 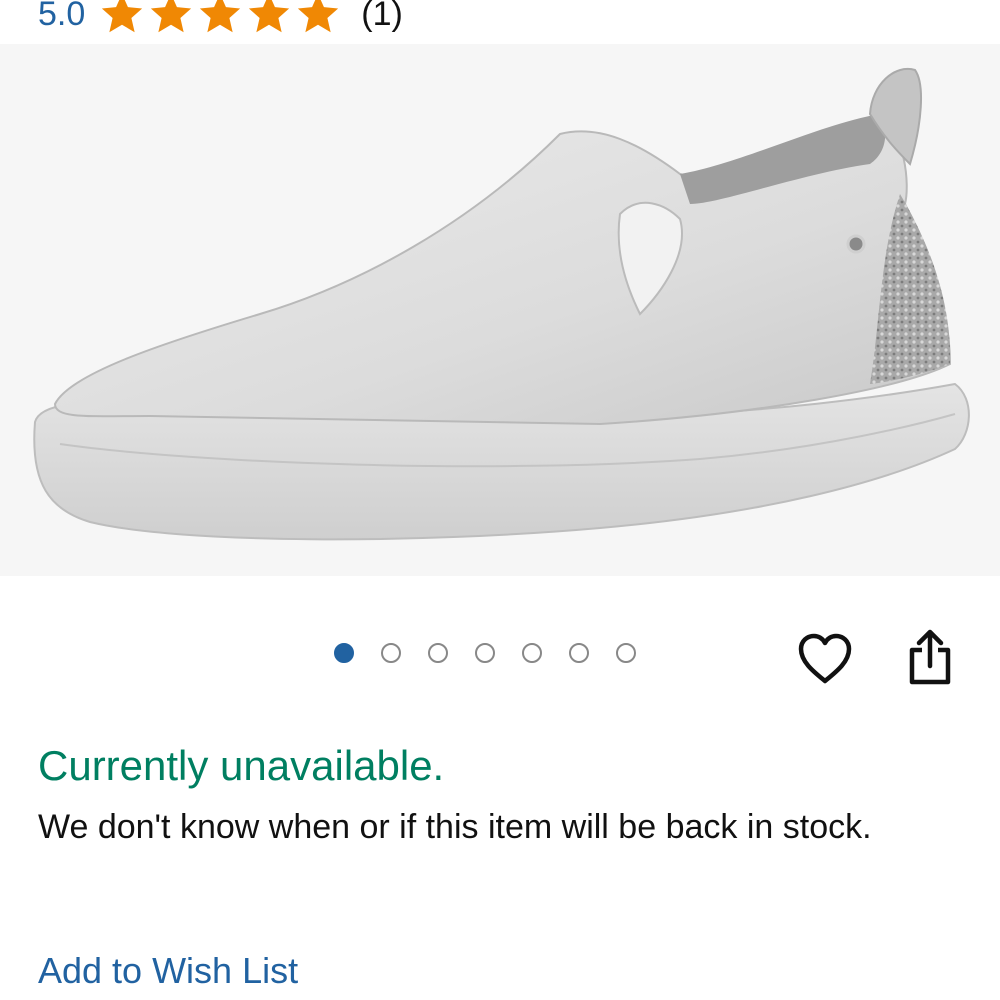 What do you see at coordinates (344, 653) in the screenshot?
I see `carousel-dot-active` at bounding box center [344, 653].